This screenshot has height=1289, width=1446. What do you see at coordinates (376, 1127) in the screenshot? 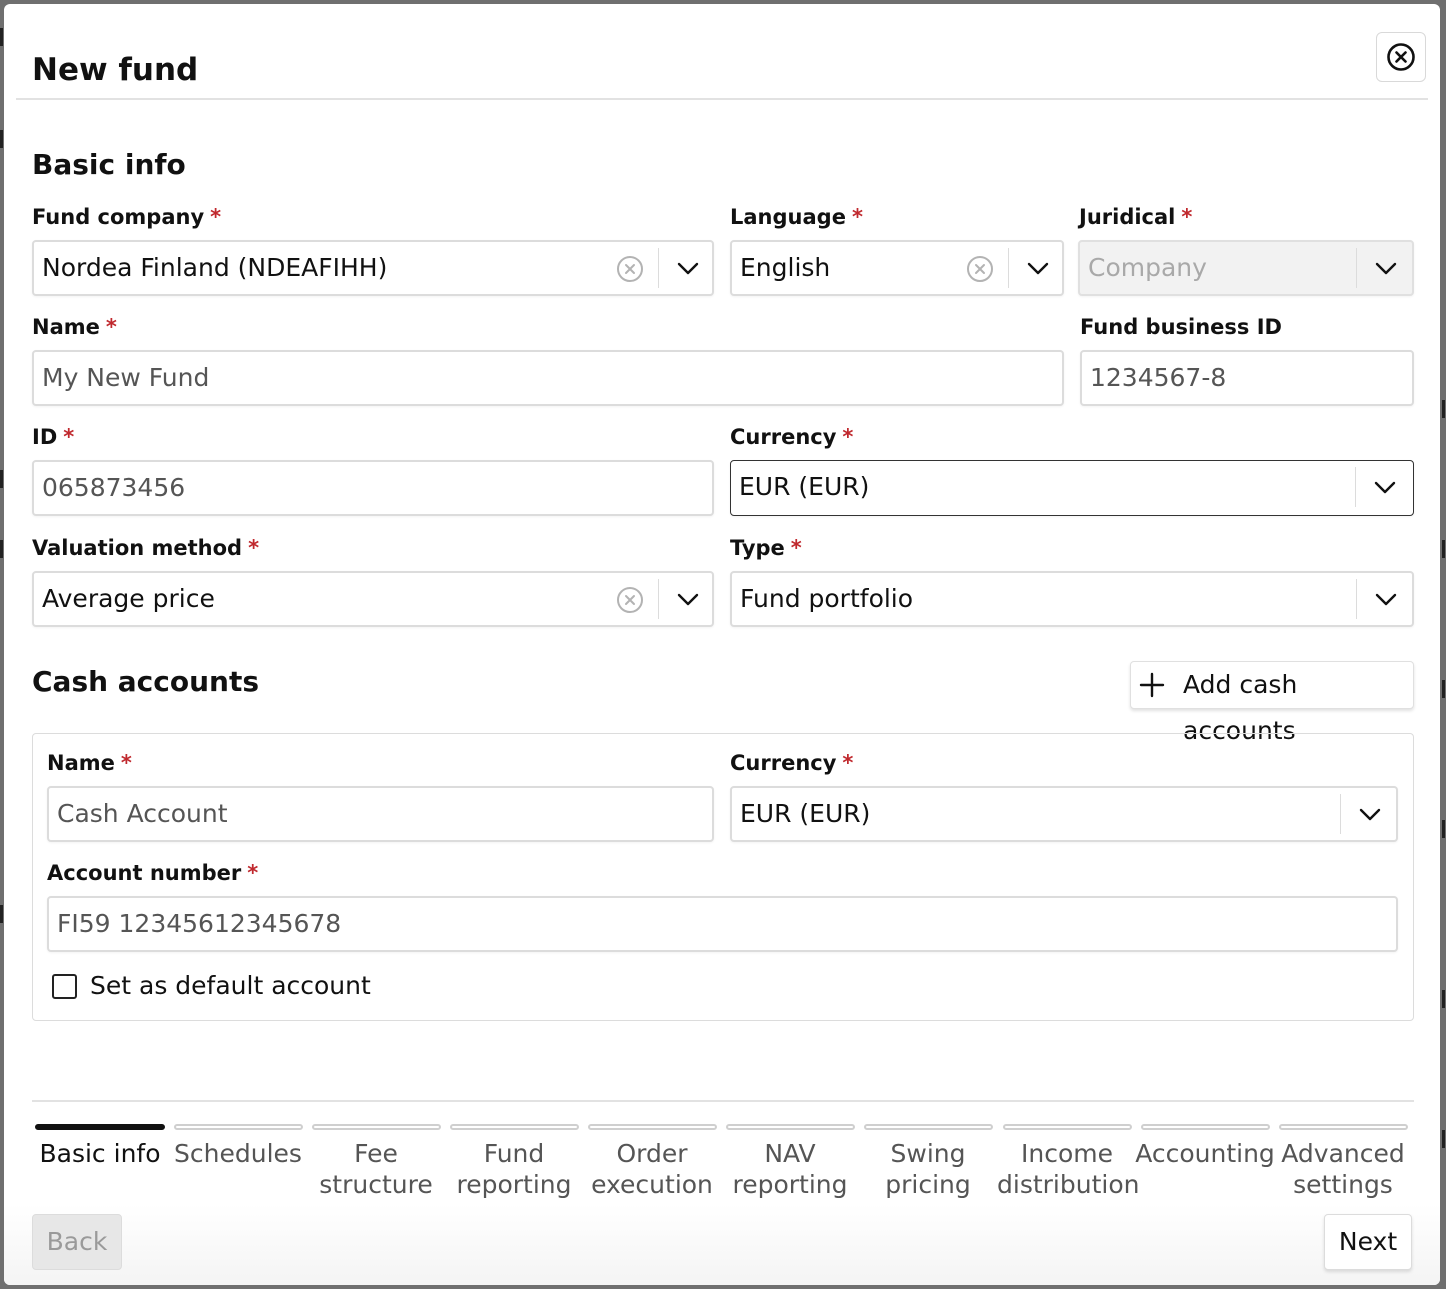
I see `step-indicator-fee-structure` at bounding box center [376, 1127].